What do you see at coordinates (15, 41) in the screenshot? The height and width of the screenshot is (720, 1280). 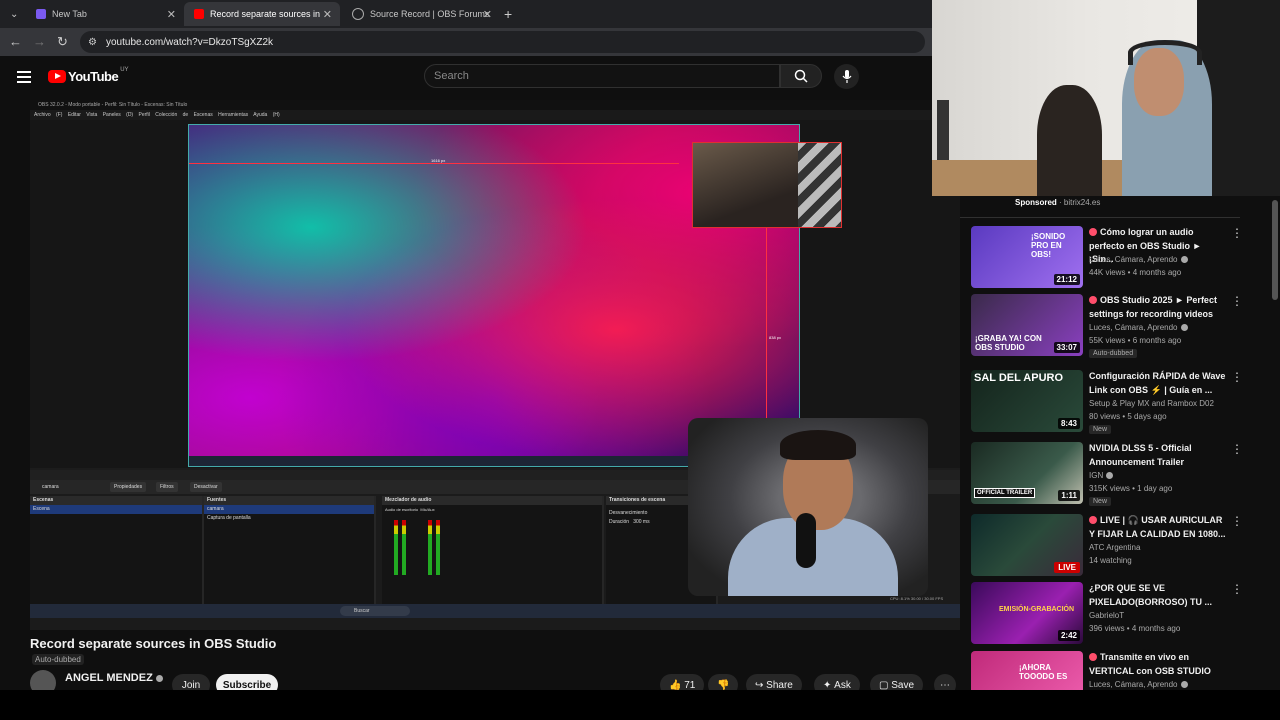 I see `back-arrow-icon: ←` at bounding box center [15, 41].